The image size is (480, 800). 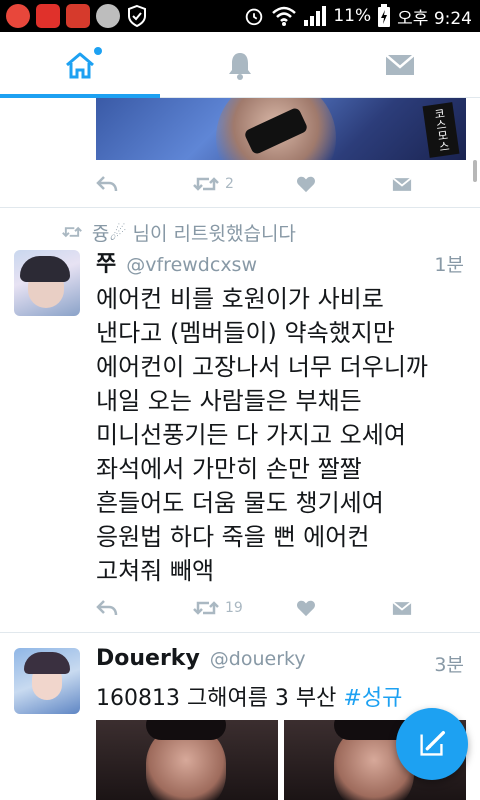 I want to click on tweet-timestamp: 1분, so click(x=449, y=265).